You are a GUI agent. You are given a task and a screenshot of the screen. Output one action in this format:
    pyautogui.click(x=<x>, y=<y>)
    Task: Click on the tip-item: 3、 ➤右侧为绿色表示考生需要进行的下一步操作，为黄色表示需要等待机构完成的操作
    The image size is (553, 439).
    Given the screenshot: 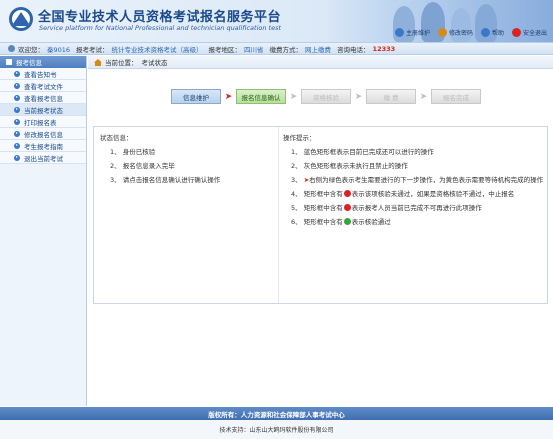 What is the action you would take?
    pyautogui.click(x=417, y=180)
    